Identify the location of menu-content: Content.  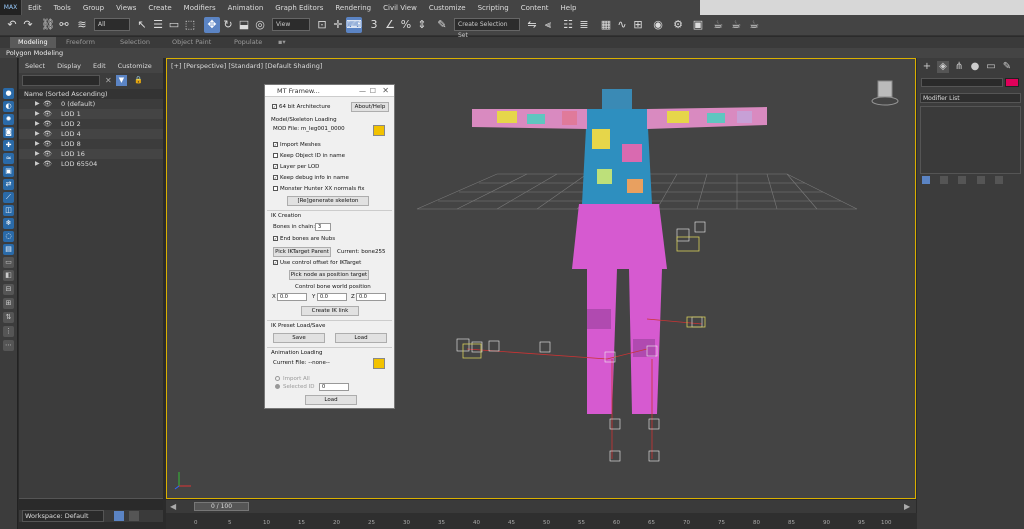
(535, 8).